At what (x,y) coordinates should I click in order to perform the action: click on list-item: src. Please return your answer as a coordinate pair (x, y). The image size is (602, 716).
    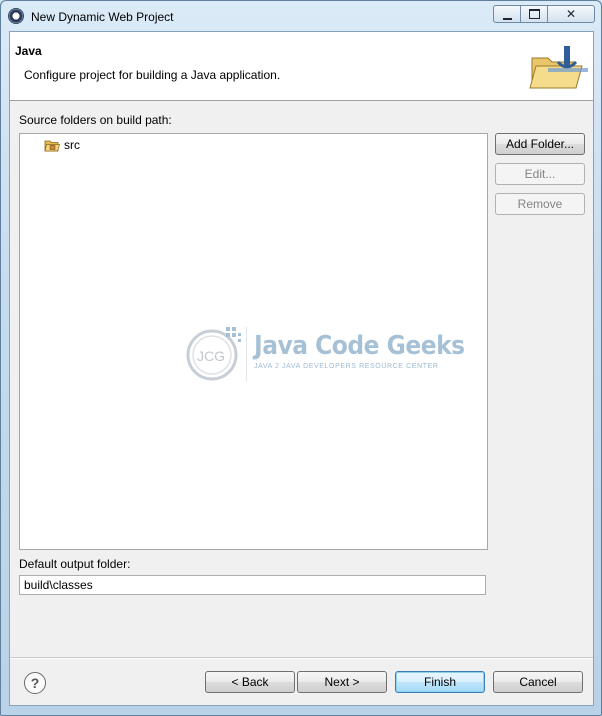
    Looking at the image, I should click on (62, 145).